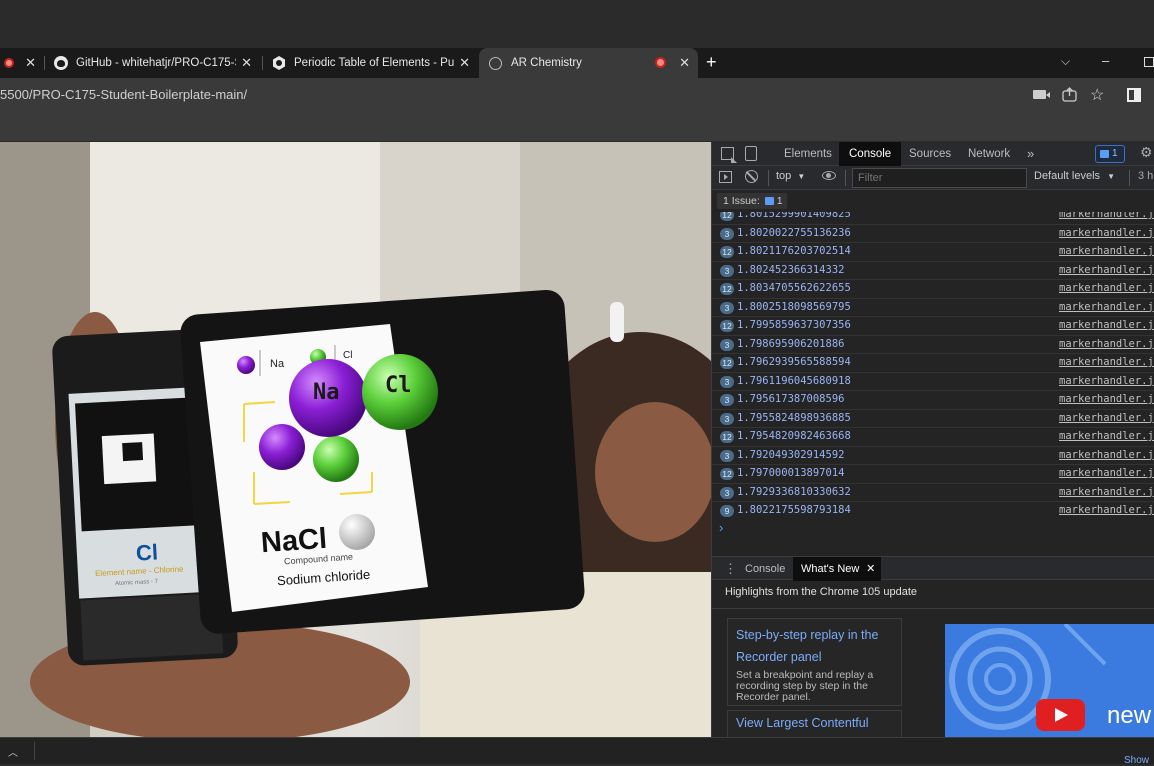 Image resolution: width=1154 pixels, height=766 pixels. Describe the element at coordinates (729, 155) in the screenshot. I see `inspect-element-icon` at that location.